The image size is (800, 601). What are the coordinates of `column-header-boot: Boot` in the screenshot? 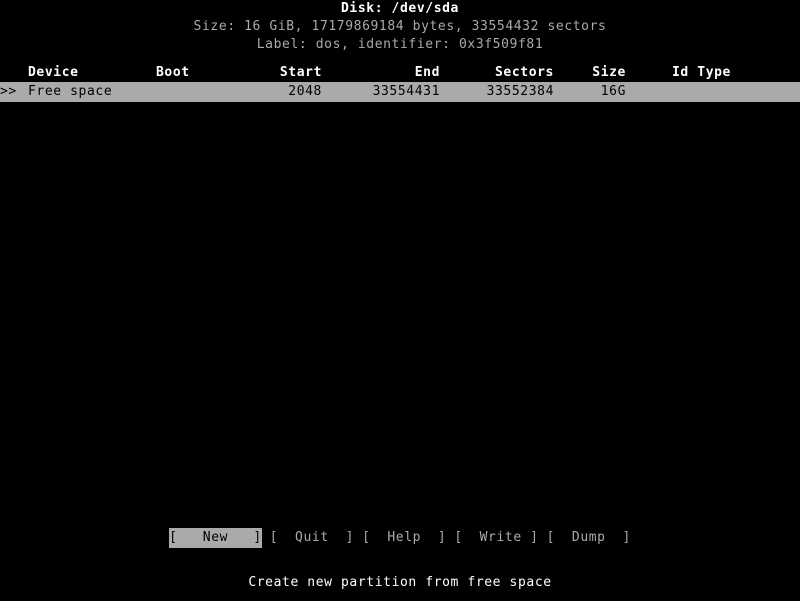 It's located at (173, 72).